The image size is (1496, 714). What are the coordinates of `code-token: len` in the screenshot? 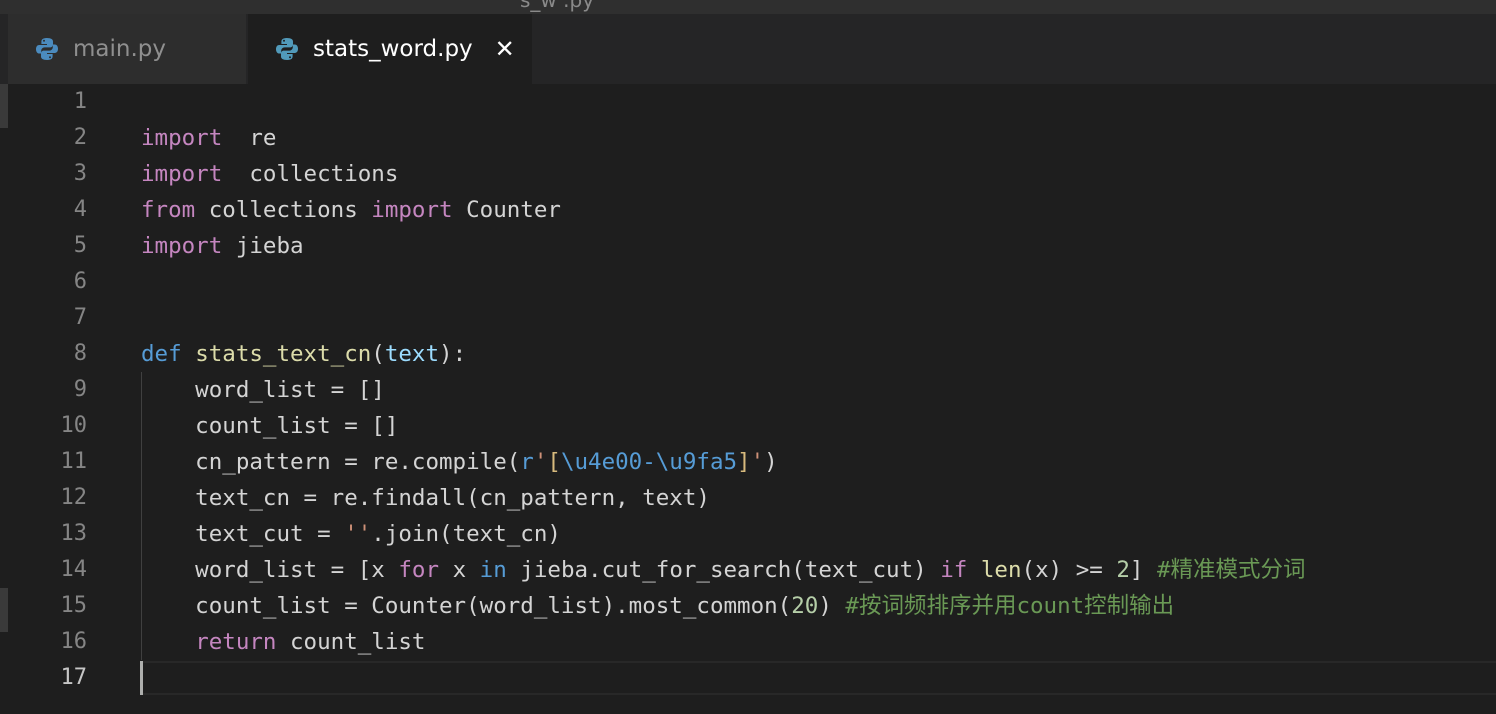 It's located at (1001, 570).